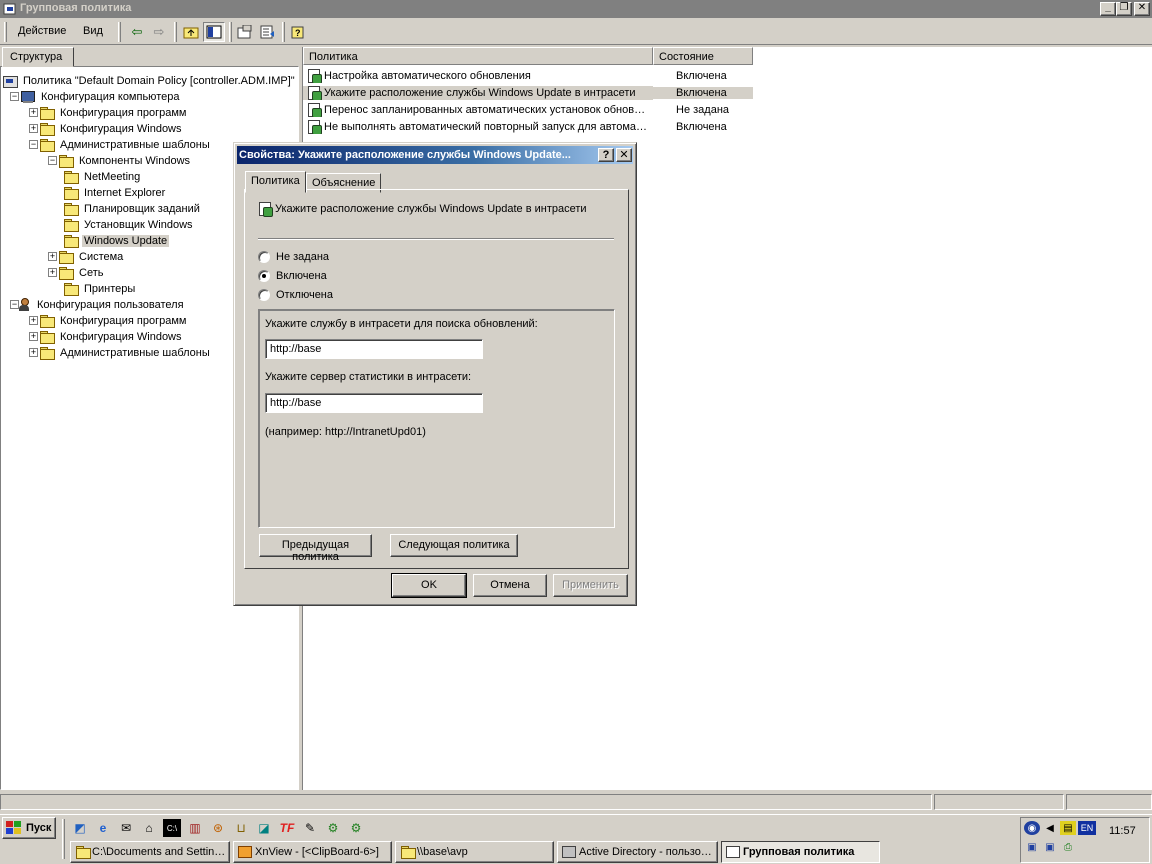 The width and height of the screenshot is (1152, 864). What do you see at coordinates (606, 155) in the screenshot?
I see `dialog-help-button: ?` at bounding box center [606, 155].